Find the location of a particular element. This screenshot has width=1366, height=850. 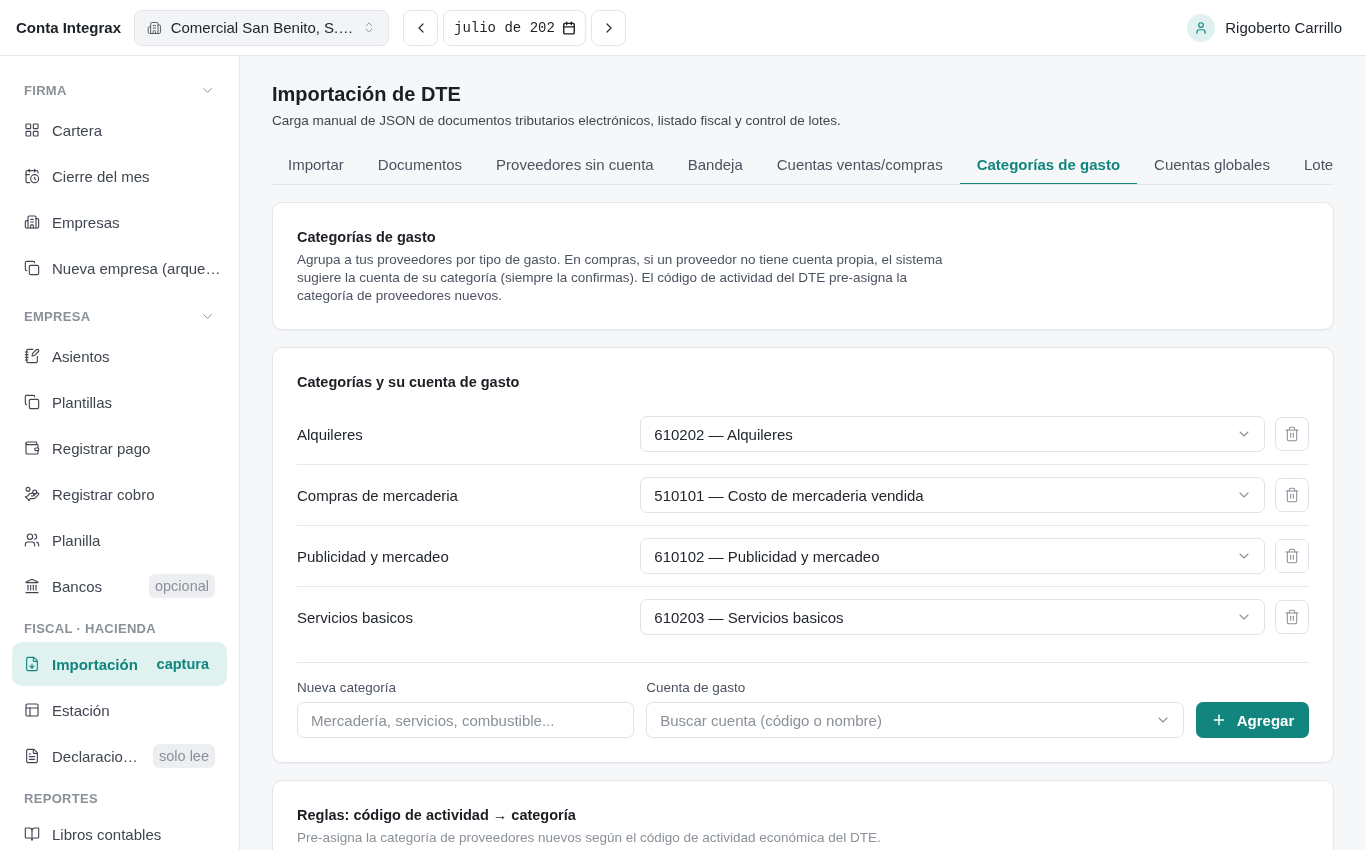

sidebar-item: Libros contables is located at coordinates (119, 831).